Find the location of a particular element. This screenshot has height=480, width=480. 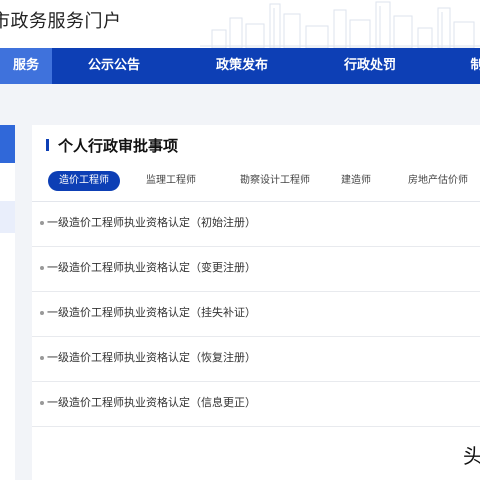

site-header: 市政务服务门户 is located at coordinates (240, 24).